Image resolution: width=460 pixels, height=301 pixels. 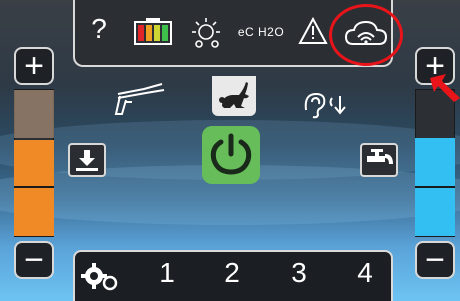 I want to click on speed-tab, so click(x=234, y=96).